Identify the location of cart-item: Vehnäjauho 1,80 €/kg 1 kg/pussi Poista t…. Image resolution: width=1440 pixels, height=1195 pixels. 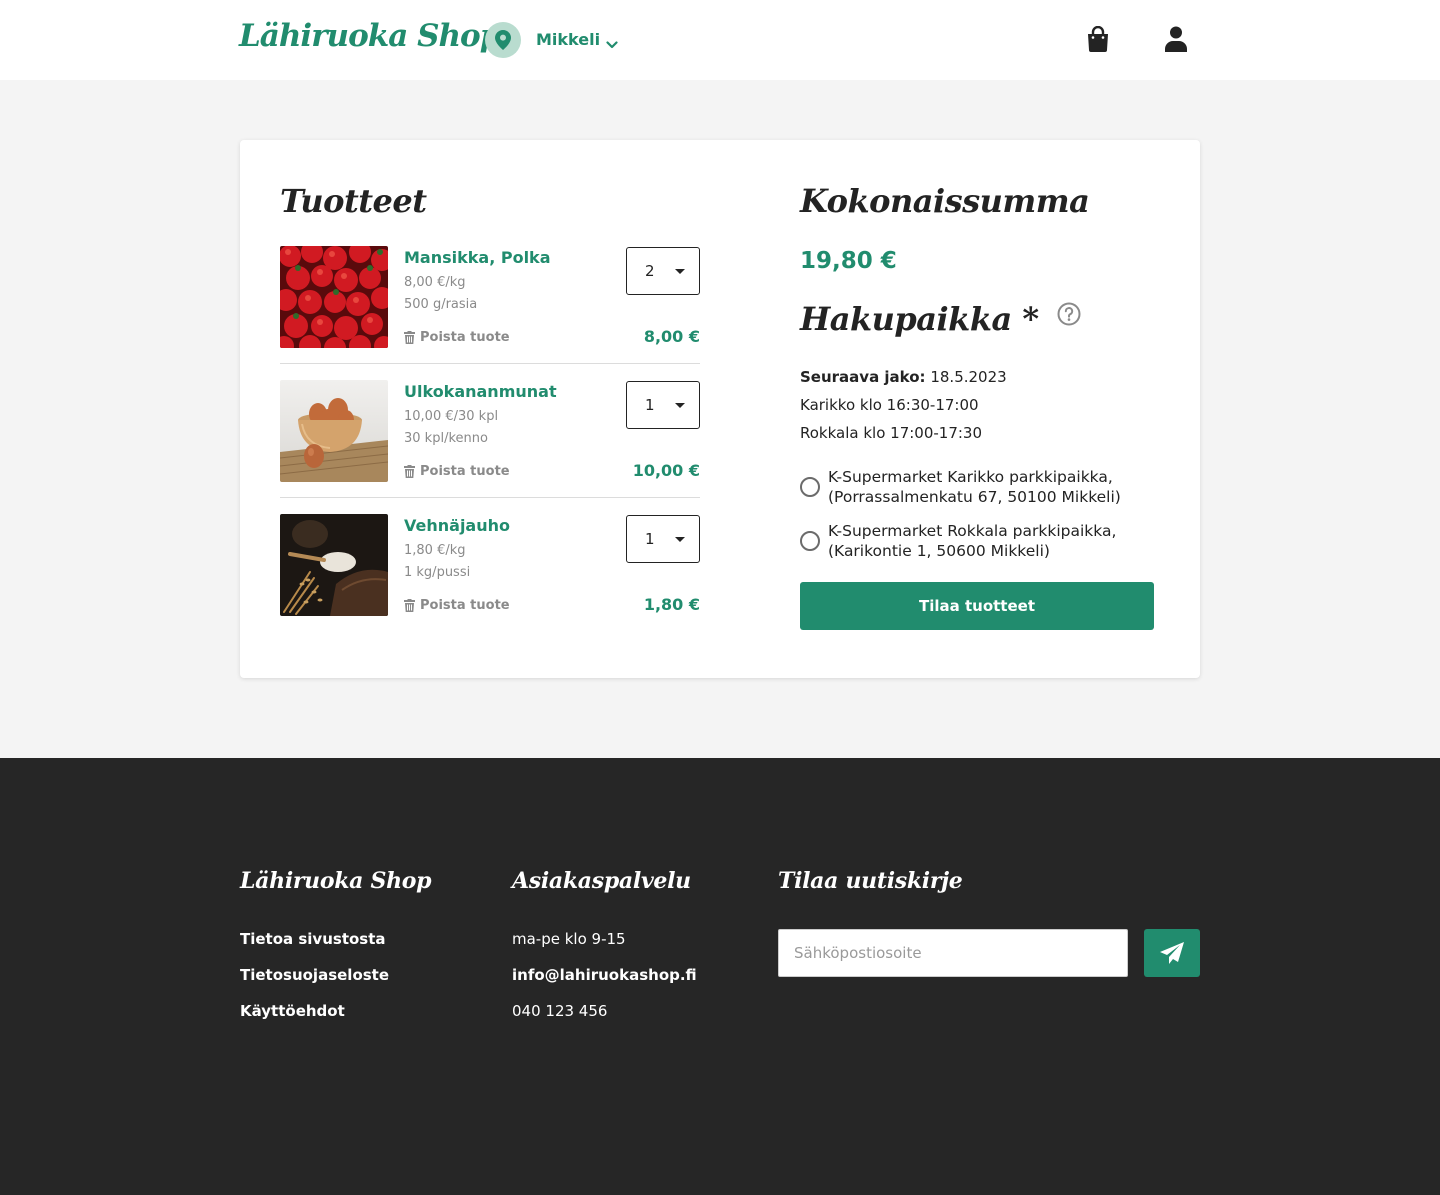
(490, 565).